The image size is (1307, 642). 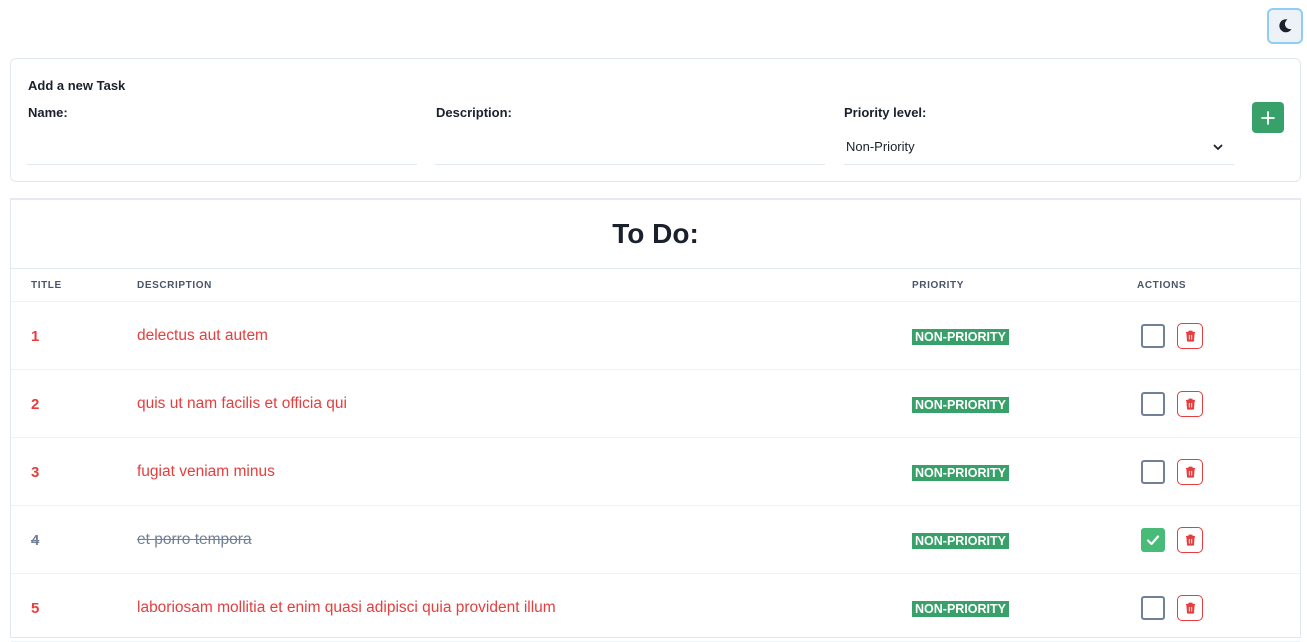 What do you see at coordinates (46, 285) in the screenshot?
I see `column-title: TITLE` at bounding box center [46, 285].